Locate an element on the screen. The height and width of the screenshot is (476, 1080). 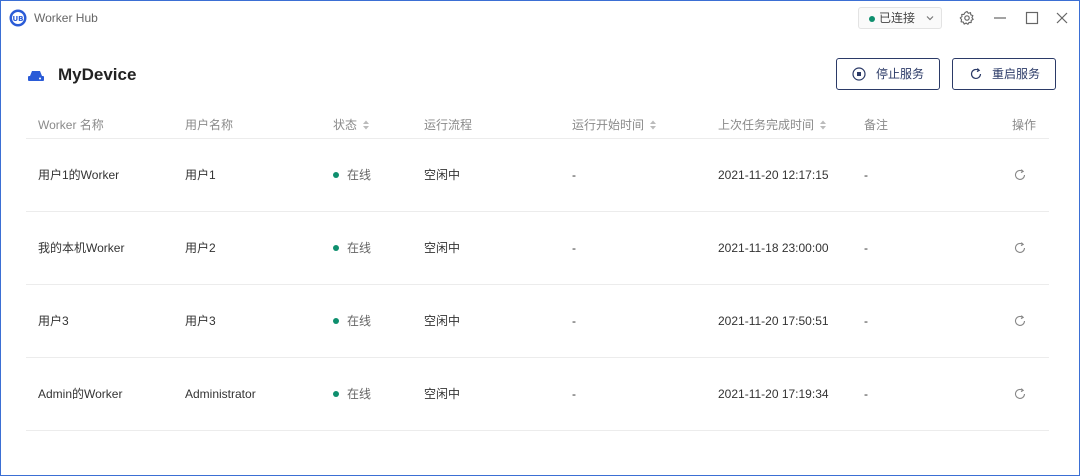
stop-circle-icon is located at coordinates (859, 74).